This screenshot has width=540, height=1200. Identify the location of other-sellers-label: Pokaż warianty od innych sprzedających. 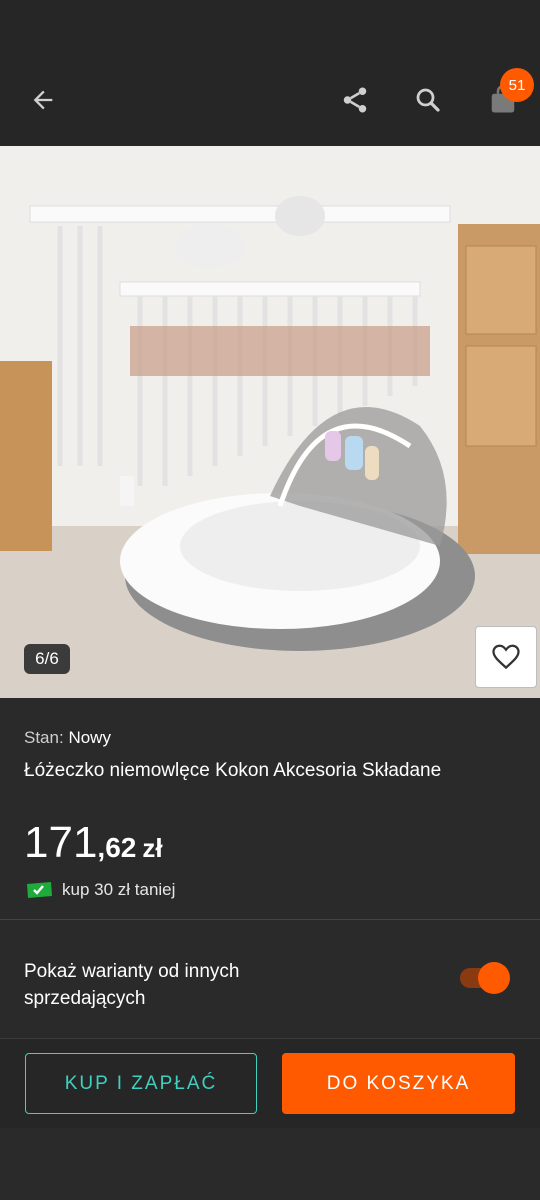
(132, 985).